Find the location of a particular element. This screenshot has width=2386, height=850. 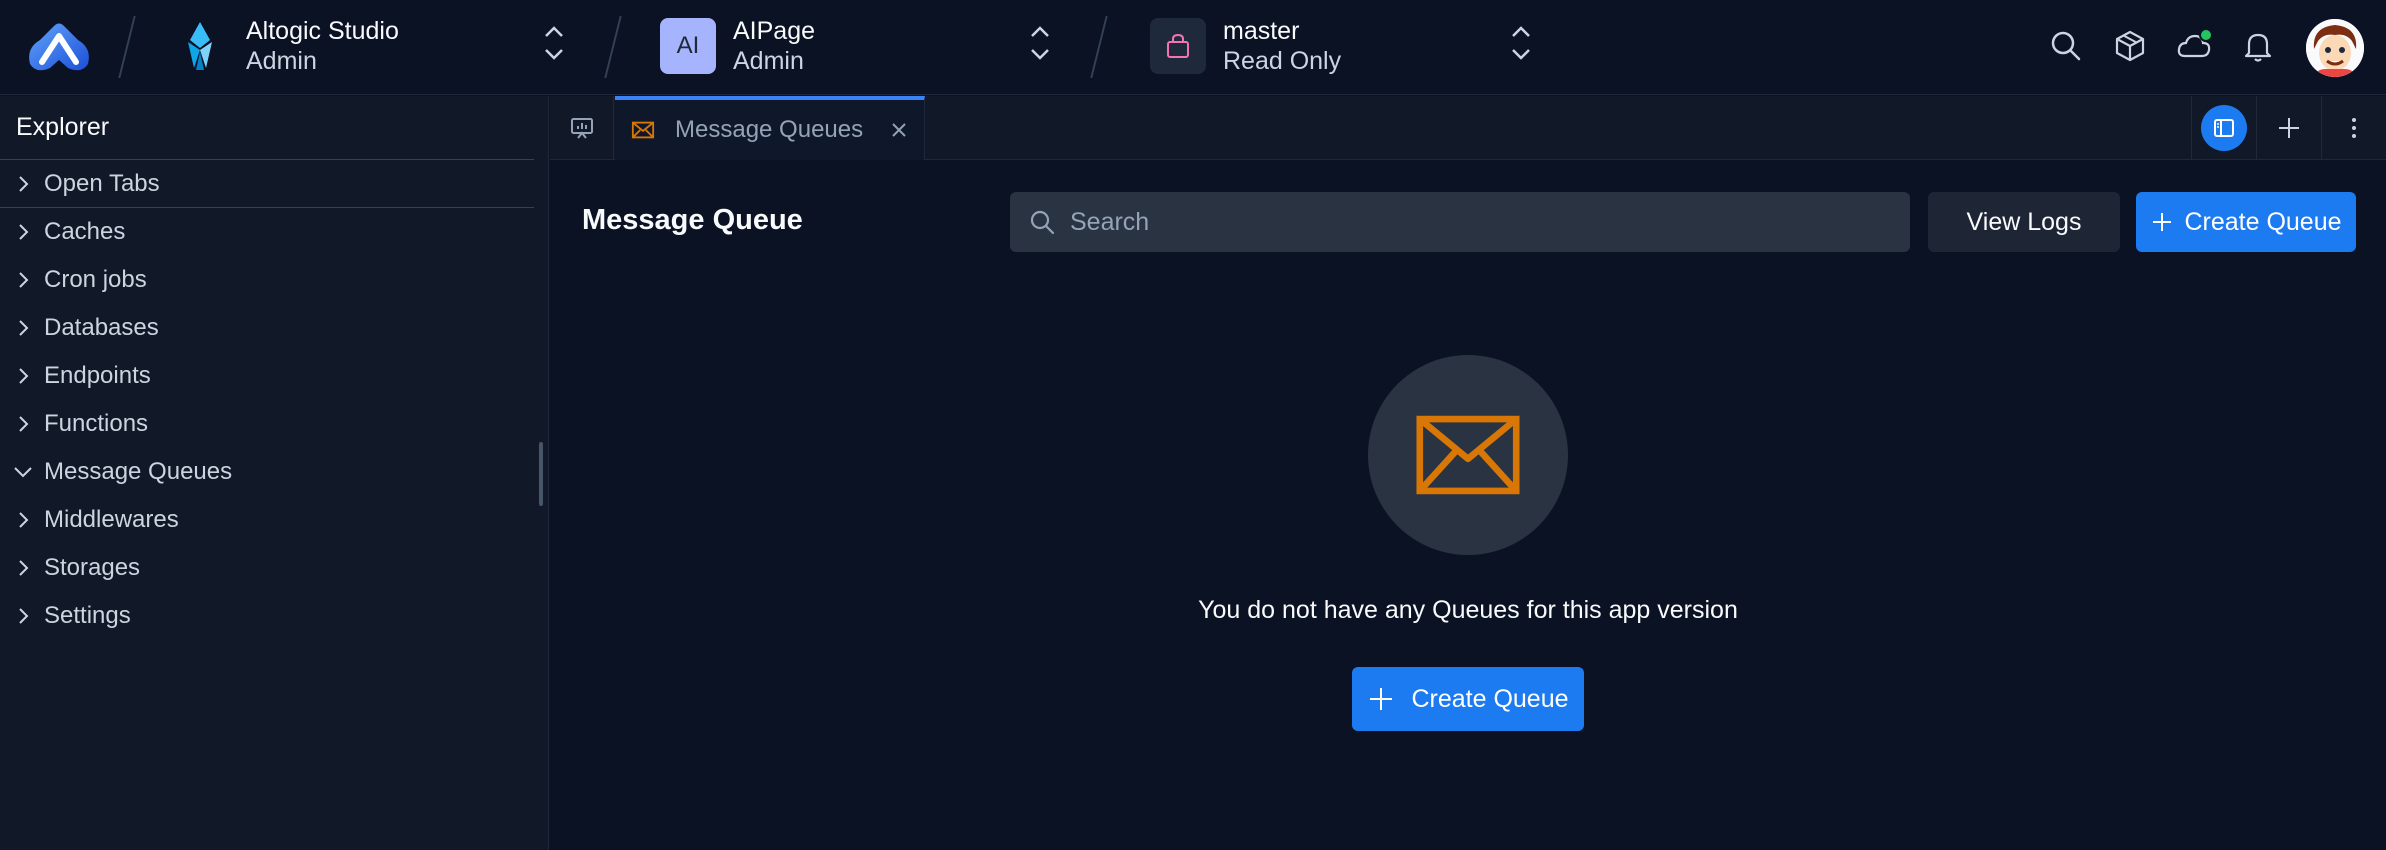

sidebar-item-middlewares: Middlewares is located at coordinates (274, 520).